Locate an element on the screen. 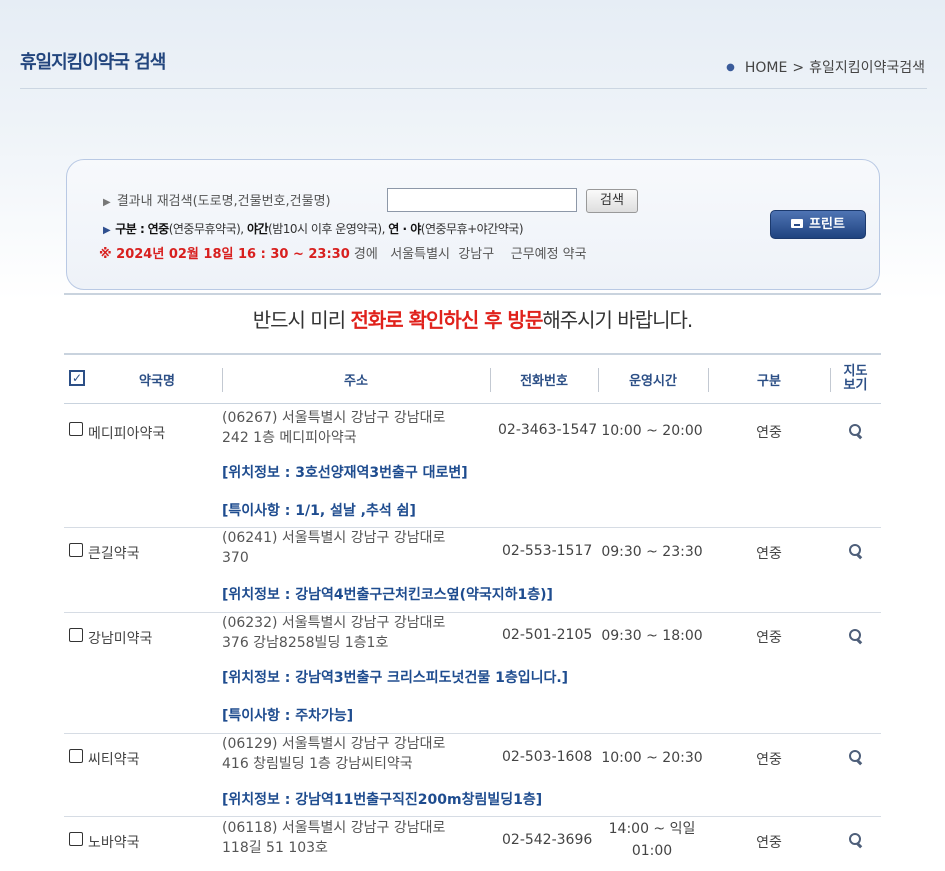 This screenshot has width=945, height=871. pharmacy-address: (06232) 서울특별시 강남구 강남대로 376 강남8258빌딩 1층1호 is located at coordinates (333, 633).